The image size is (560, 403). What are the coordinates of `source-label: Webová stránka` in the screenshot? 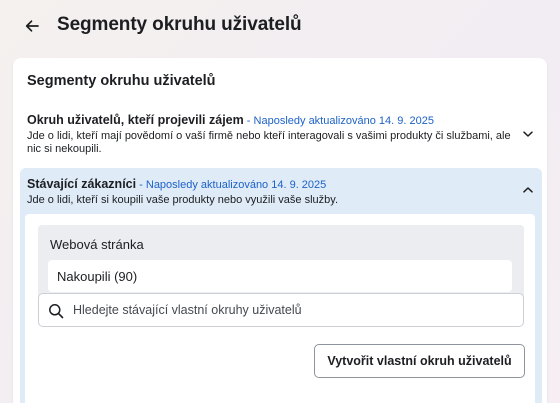 It's located at (97, 244).